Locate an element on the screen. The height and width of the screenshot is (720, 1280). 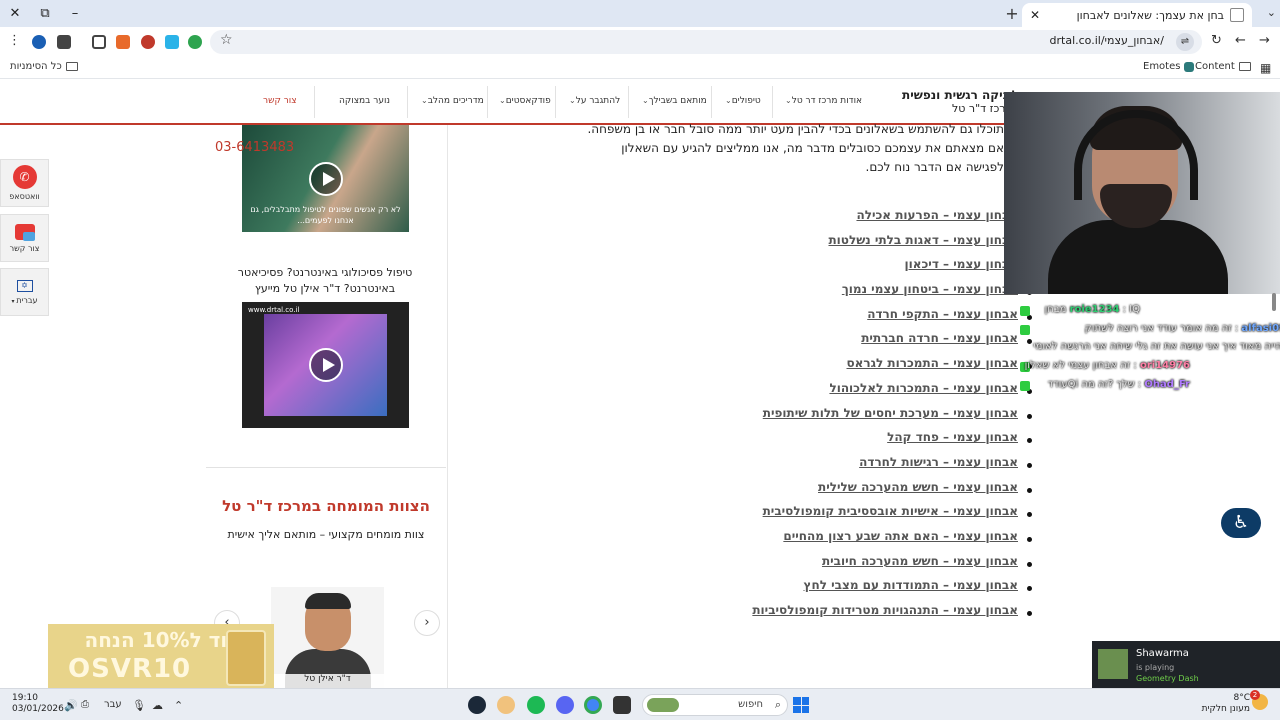
test-link: אבחון עצמי – התמכרות לגראס is located at coordinates (933, 363).